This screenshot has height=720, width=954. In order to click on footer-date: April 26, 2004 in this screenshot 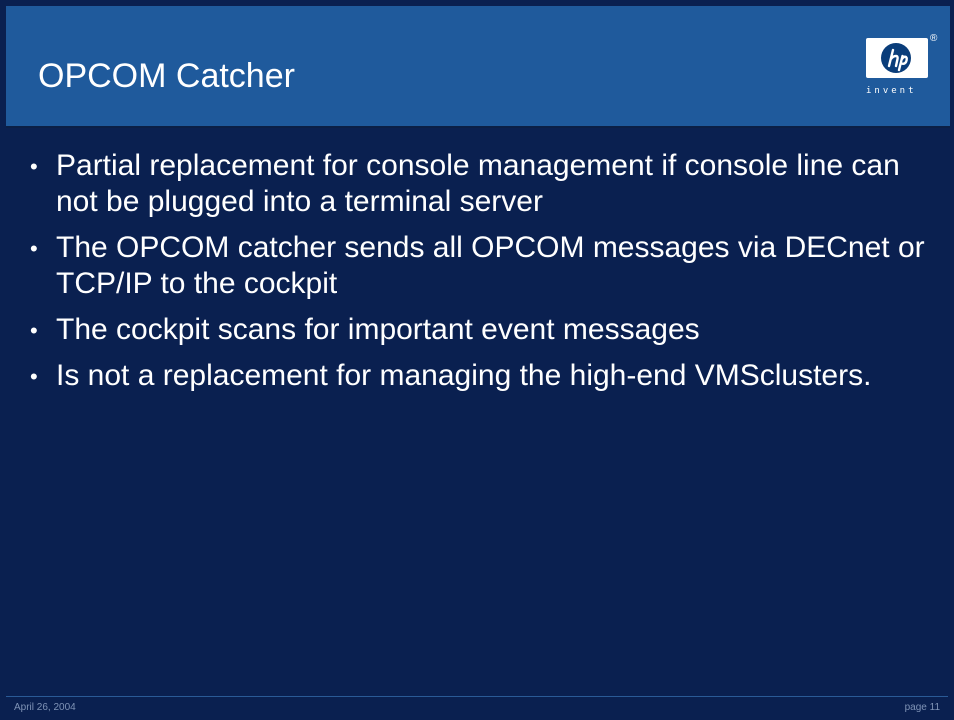, I will do `click(45, 707)`.